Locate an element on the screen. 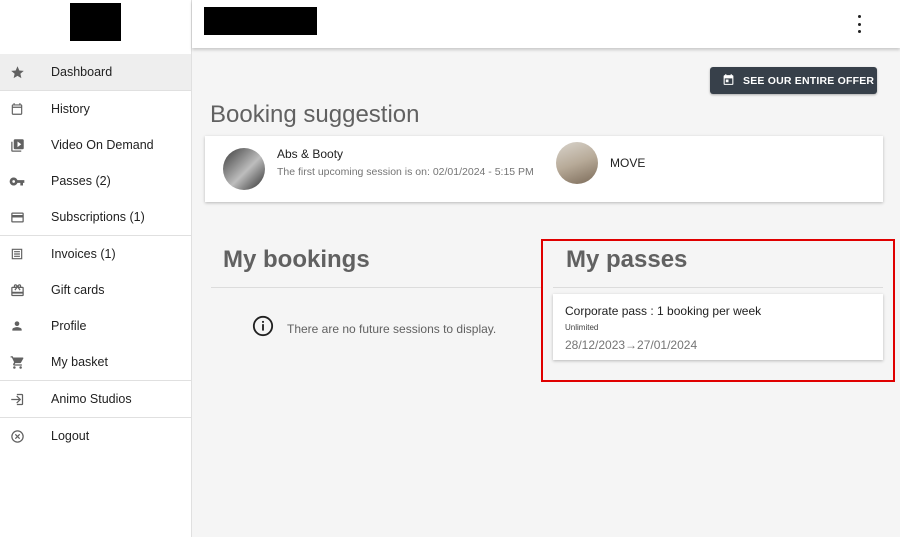 The height and width of the screenshot is (537, 900). sidebar-item-gift-cards: Gift cards is located at coordinates (95, 290).